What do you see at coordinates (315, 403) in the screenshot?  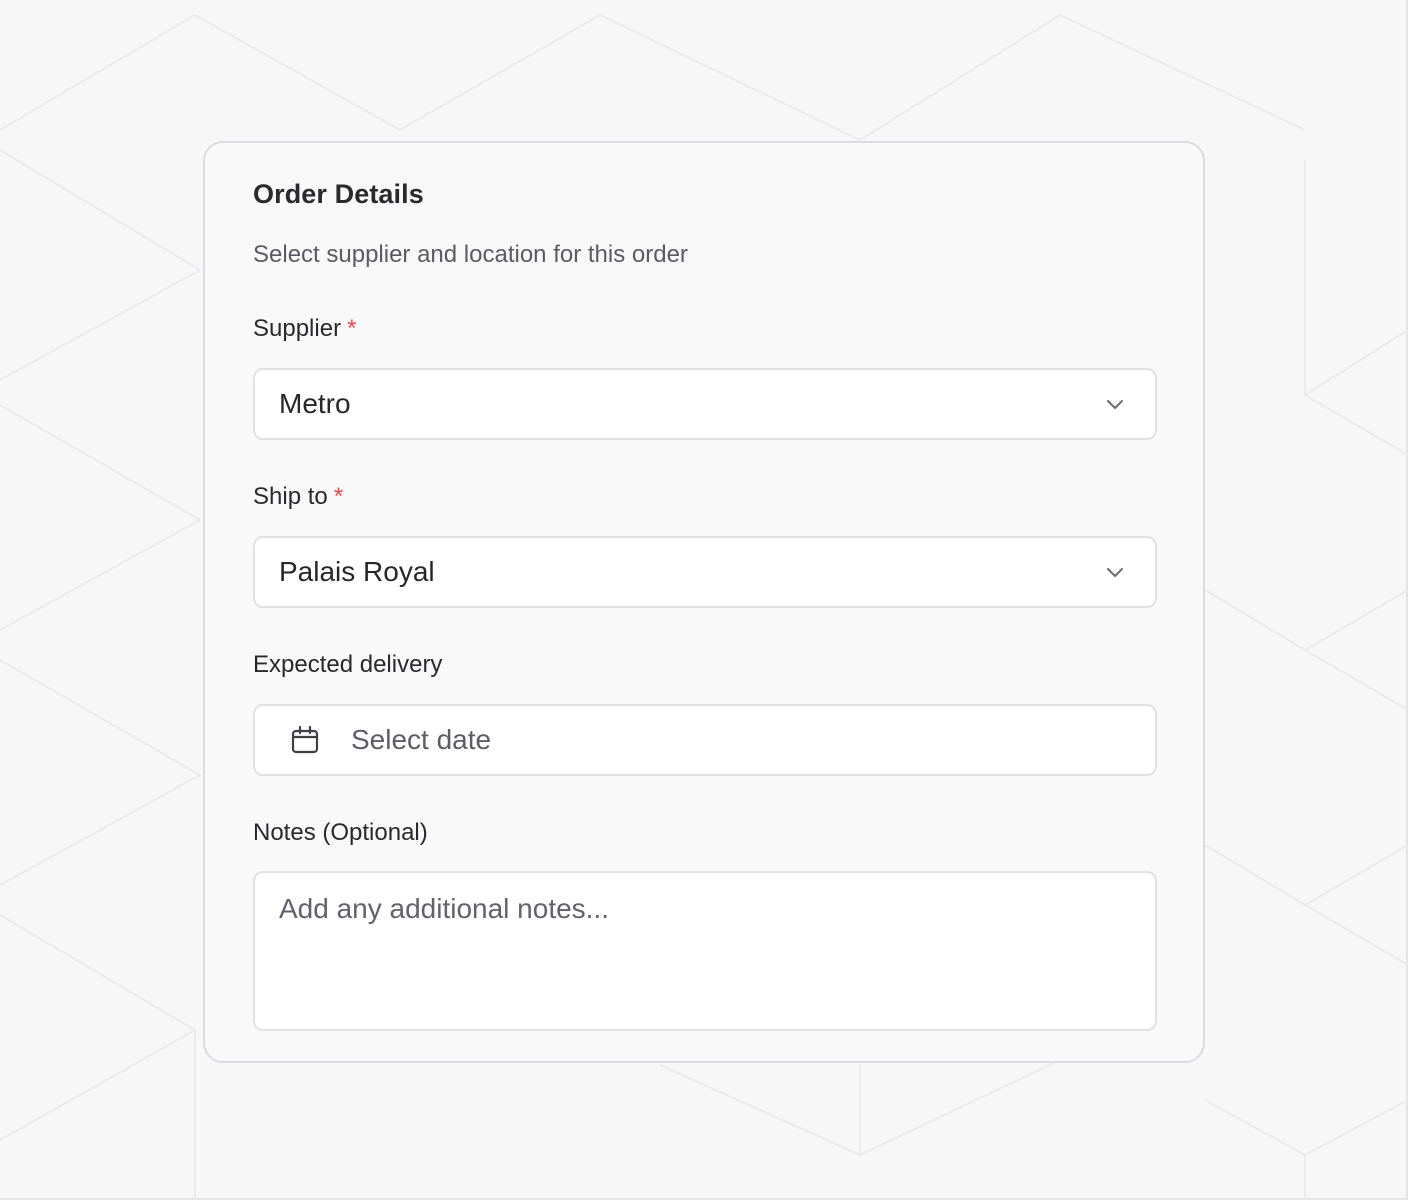 I see `supplier-select-value: Metro` at bounding box center [315, 403].